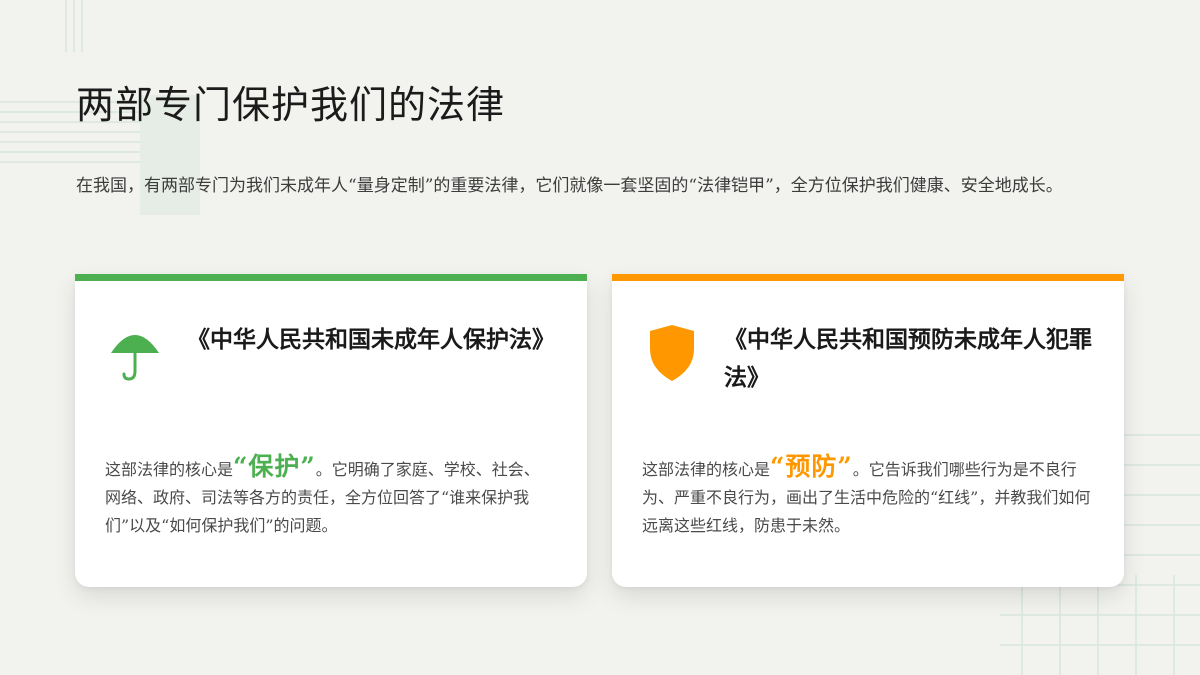  I want to click on highlight-keyword: “保护”, so click(274, 466).